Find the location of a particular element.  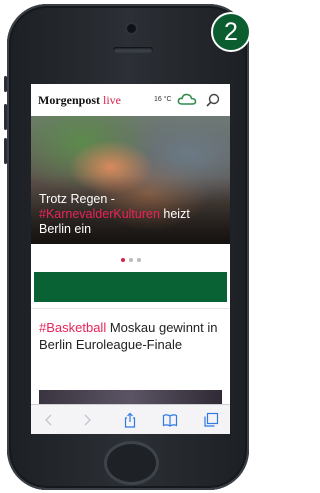

article-thumbnail is located at coordinates (130, 397).